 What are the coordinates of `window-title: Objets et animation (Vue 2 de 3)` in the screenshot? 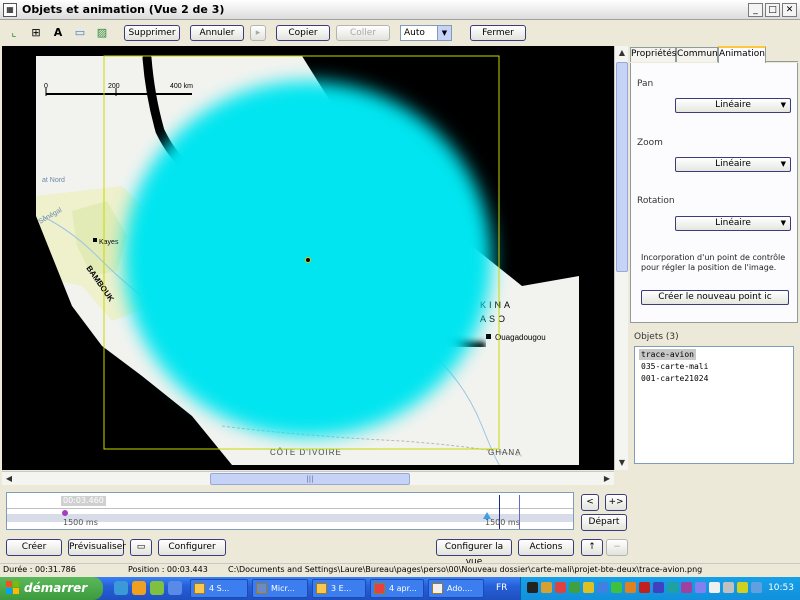 It's located at (123, 9).